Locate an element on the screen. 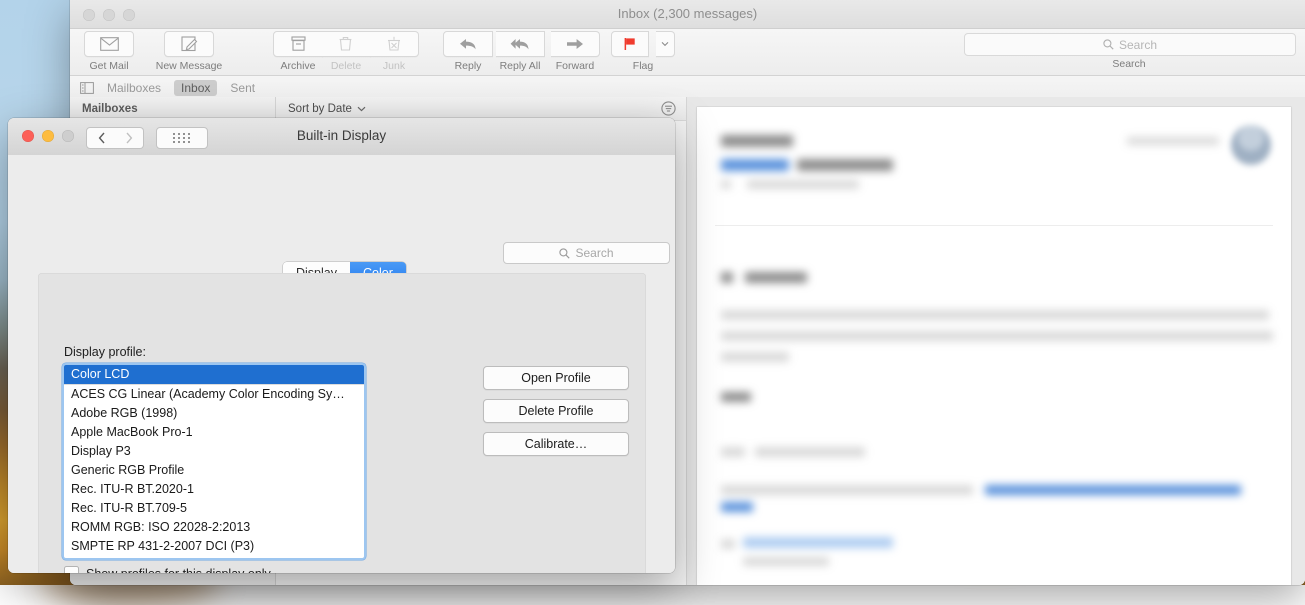 The image size is (1305, 605). preferences-search-placeholder: Search is located at coordinates (594, 253).